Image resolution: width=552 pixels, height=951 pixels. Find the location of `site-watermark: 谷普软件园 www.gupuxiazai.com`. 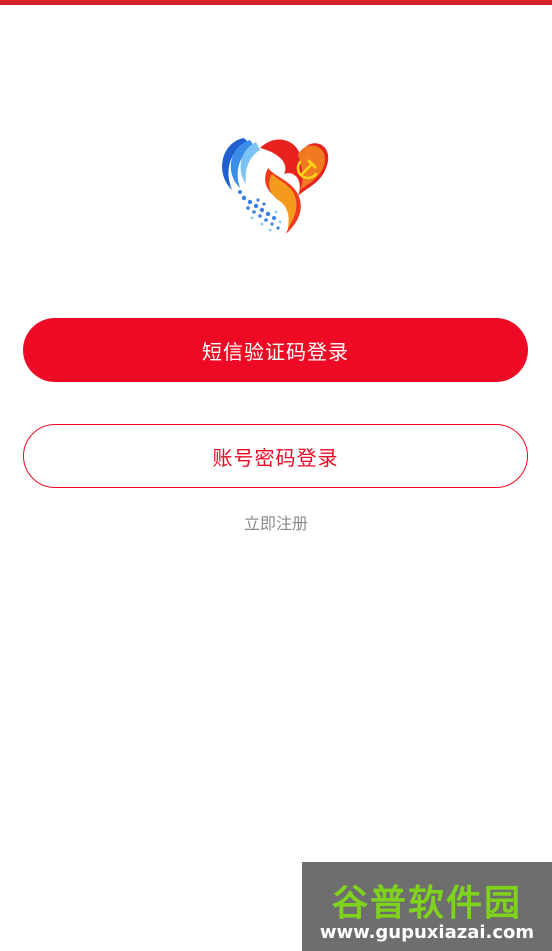

site-watermark: 谷普软件园 www.gupuxiazai.com is located at coordinates (427, 906).